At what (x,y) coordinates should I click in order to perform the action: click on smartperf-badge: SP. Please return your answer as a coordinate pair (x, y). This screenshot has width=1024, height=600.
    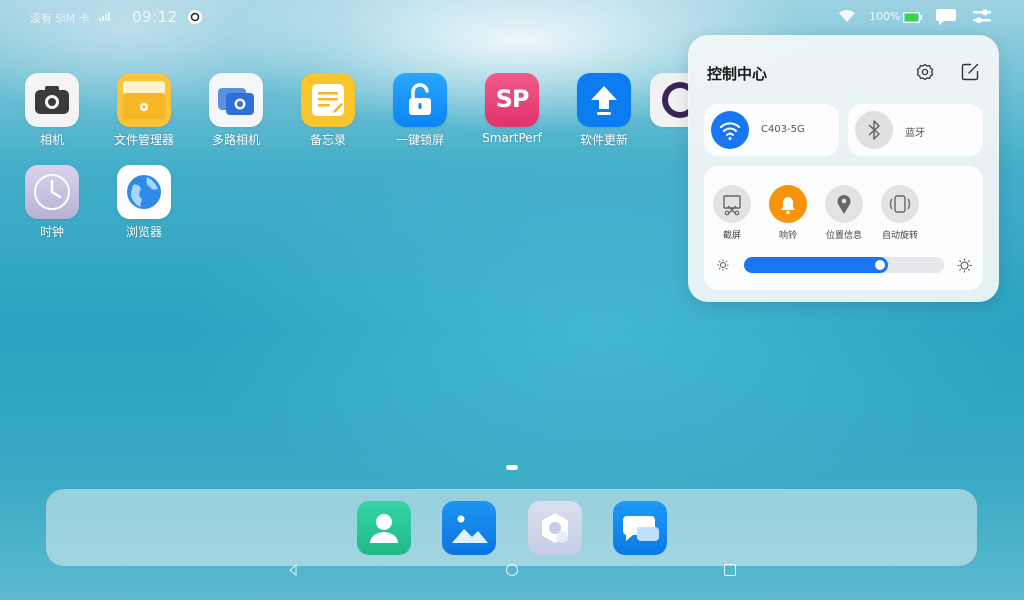
    Looking at the image, I should click on (512, 99).